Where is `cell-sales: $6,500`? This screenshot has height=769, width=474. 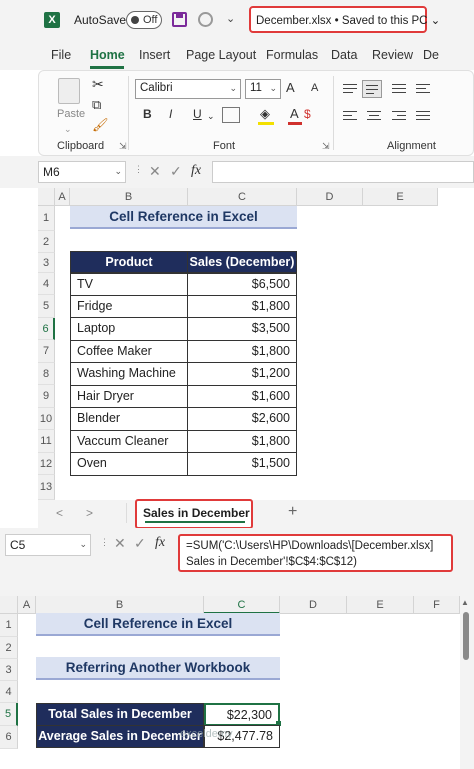 cell-sales: $6,500 is located at coordinates (242, 284).